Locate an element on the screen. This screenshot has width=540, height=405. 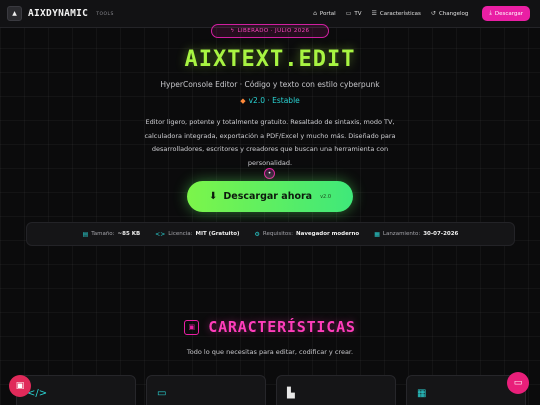
nav-item-portal: ⌂ Portal is located at coordinates (324, 13).